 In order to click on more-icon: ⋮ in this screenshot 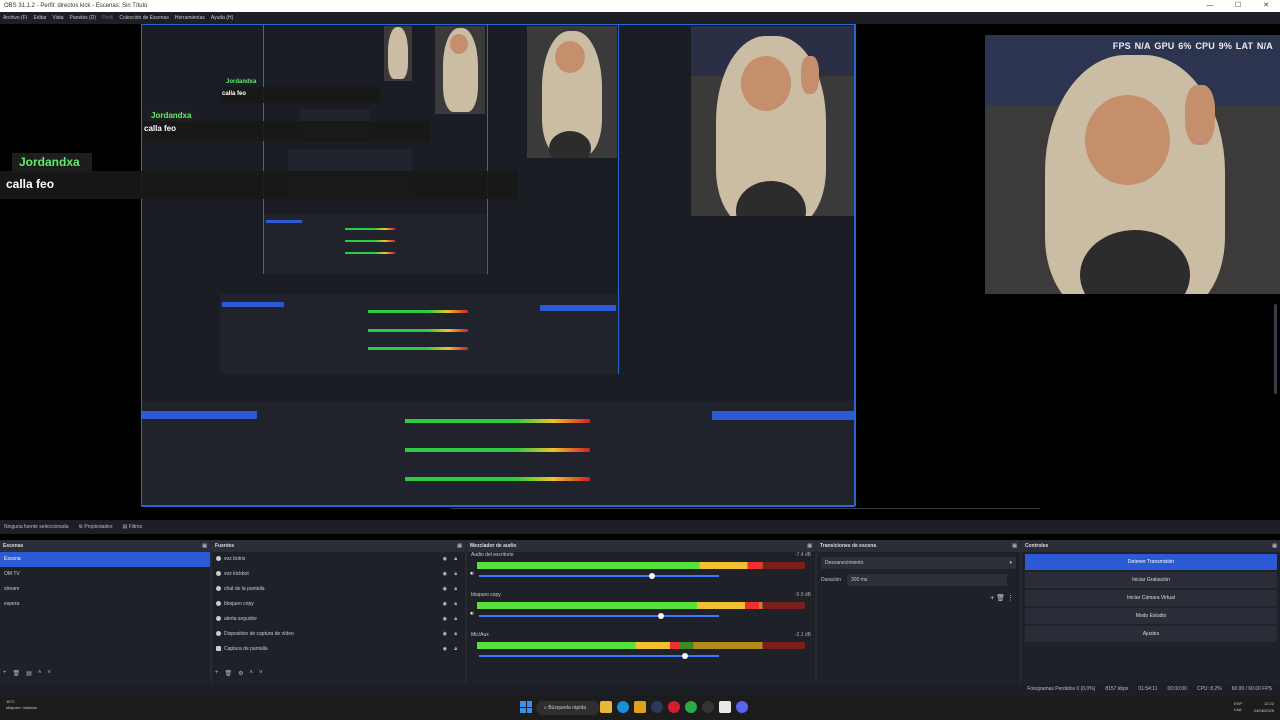, I will do `click(1010, 598)`.